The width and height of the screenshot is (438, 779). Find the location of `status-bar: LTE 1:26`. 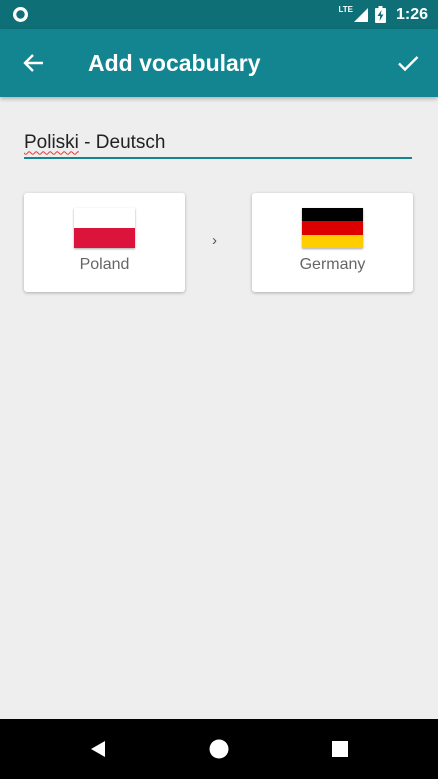

status-bar: LTE 1:26 is located at coordinates (219, 14).